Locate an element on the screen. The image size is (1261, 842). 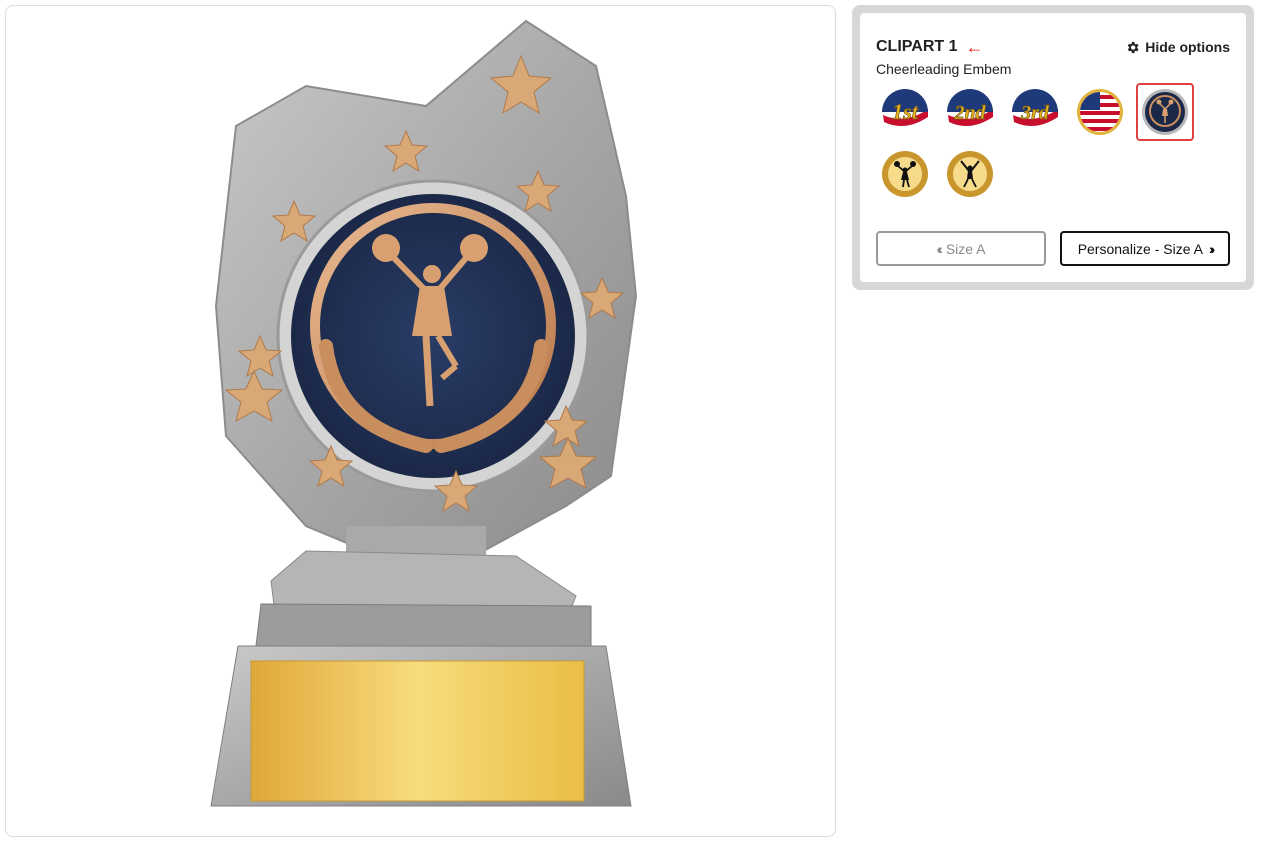
svg-text: 3rd is located at coordinates (1035, 113).